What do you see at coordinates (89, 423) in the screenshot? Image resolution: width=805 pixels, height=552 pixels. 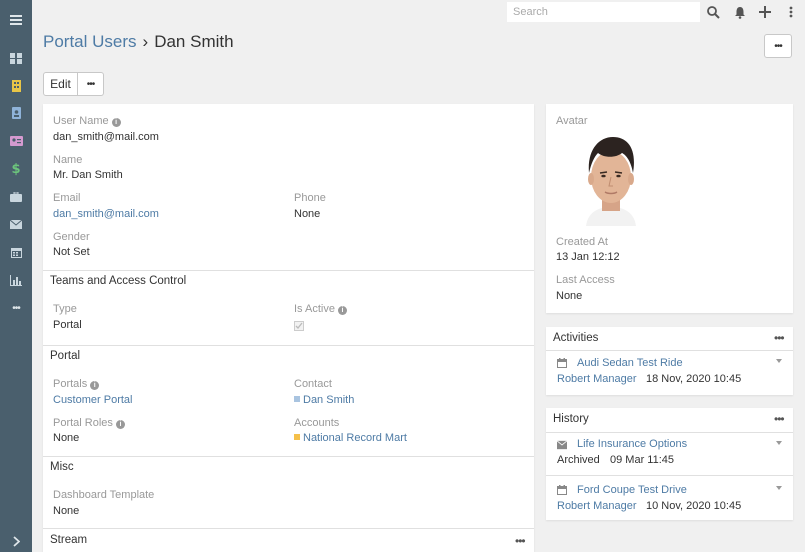 I see `portal-roles-label: Portal Roles i` at bounding box center [89, 423].